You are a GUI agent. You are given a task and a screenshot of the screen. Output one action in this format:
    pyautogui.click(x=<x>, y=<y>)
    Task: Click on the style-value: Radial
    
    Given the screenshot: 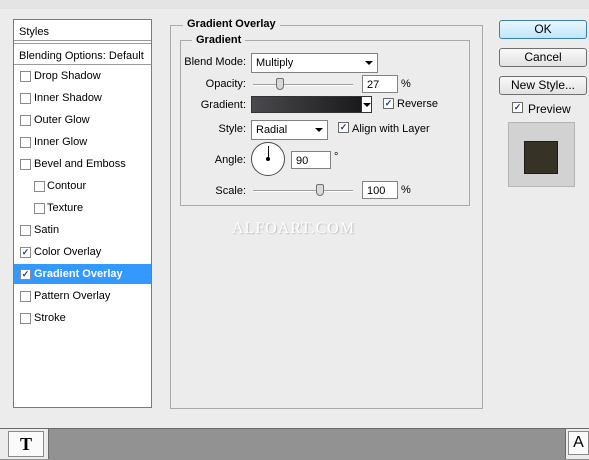 What is the action you would take?
    pyautogui.click(x=272, y=130)
    